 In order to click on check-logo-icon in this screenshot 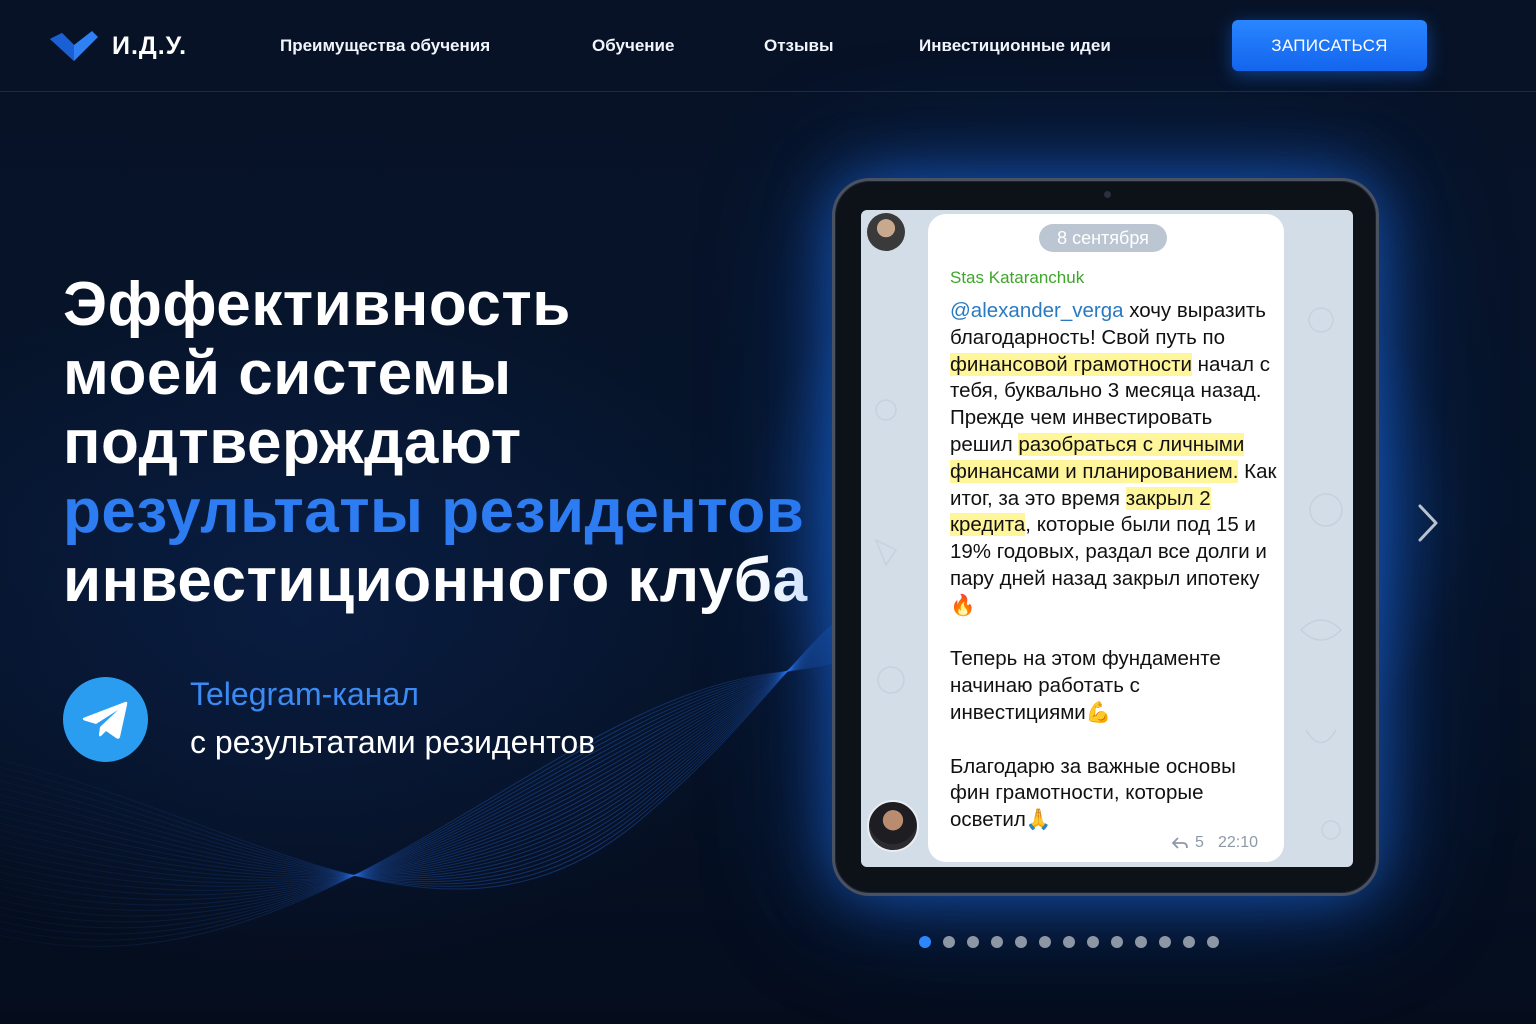, I will do `click(74, 46)`.